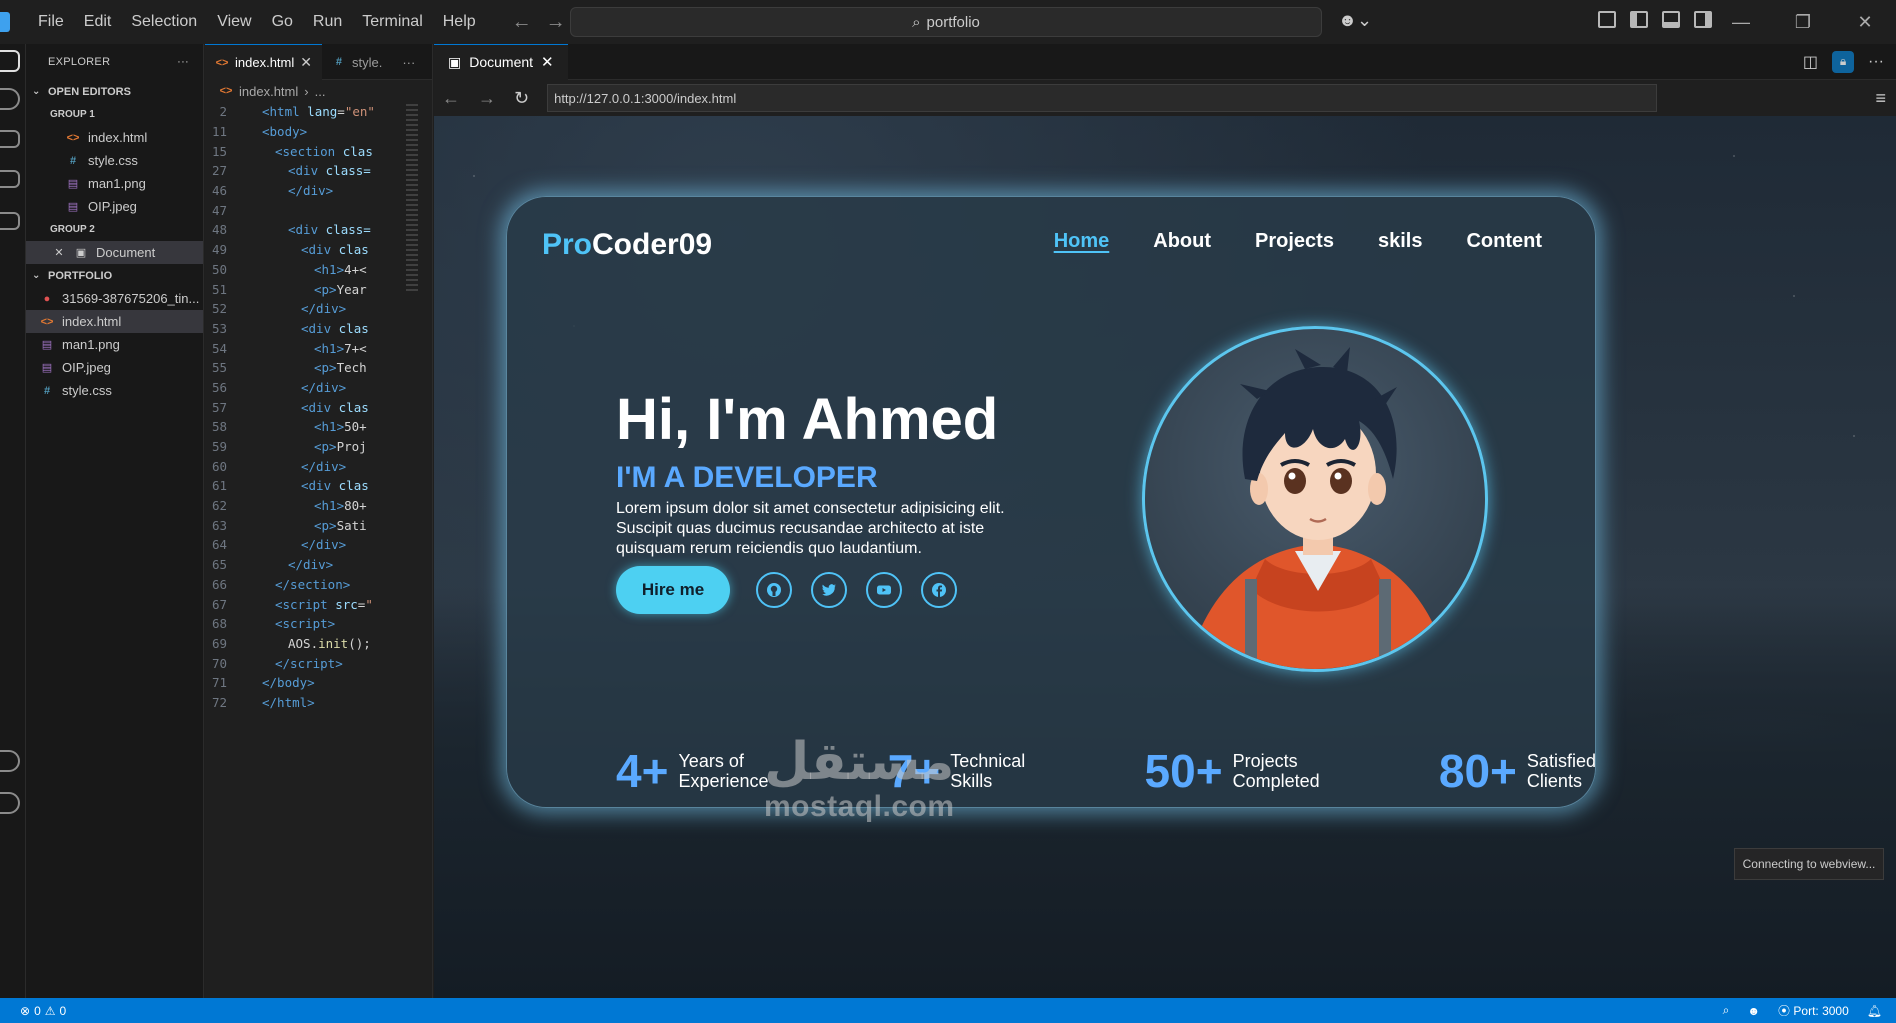 The image size is (1896, 1023). What do you see at coordinates (318, 329) in the screenshot?
I see `code-line: 53 <div clas` at bounding box center [318, 329].